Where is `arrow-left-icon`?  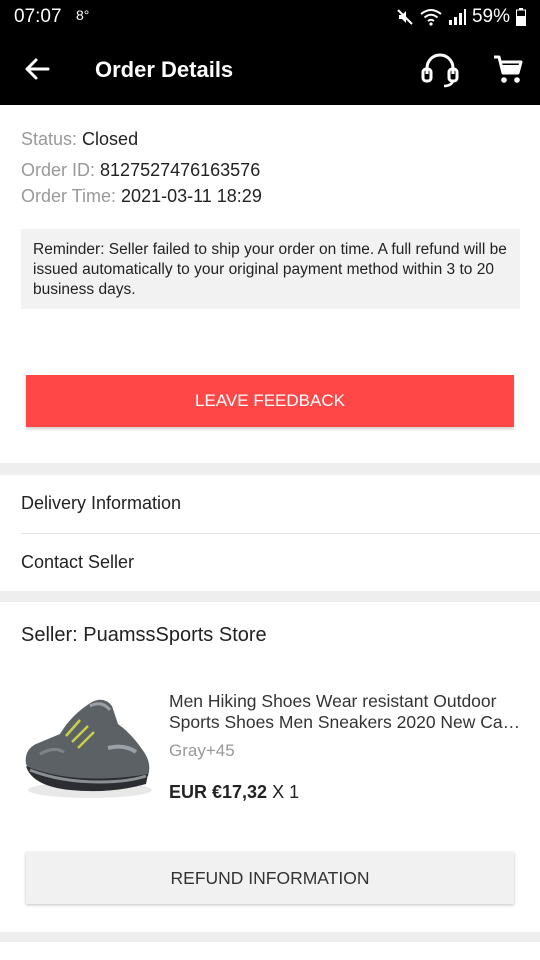 arrow-left-icon is located at coordinates (37, 69).